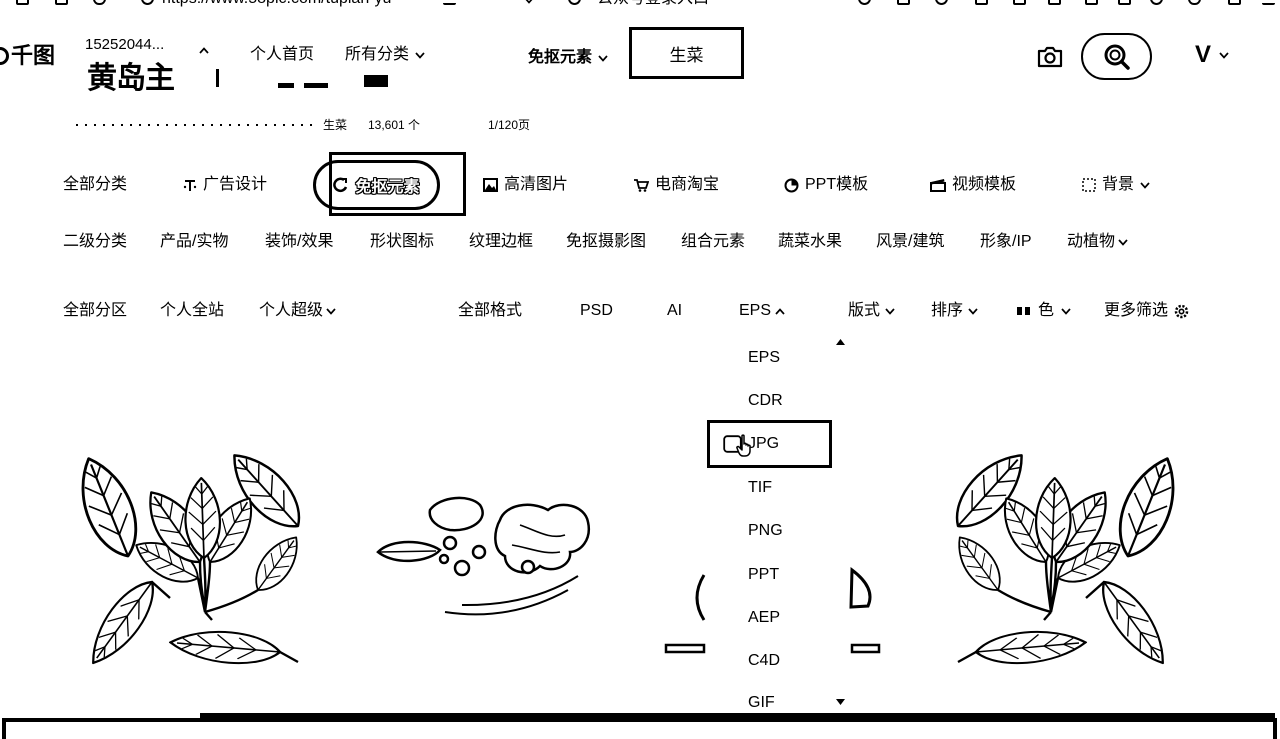 The image size is (1280, 739). What do you see at coordinates (765, 401) in the screenshot?
I see `format-option-cdr: CDR` at bounding box center [765, 401].